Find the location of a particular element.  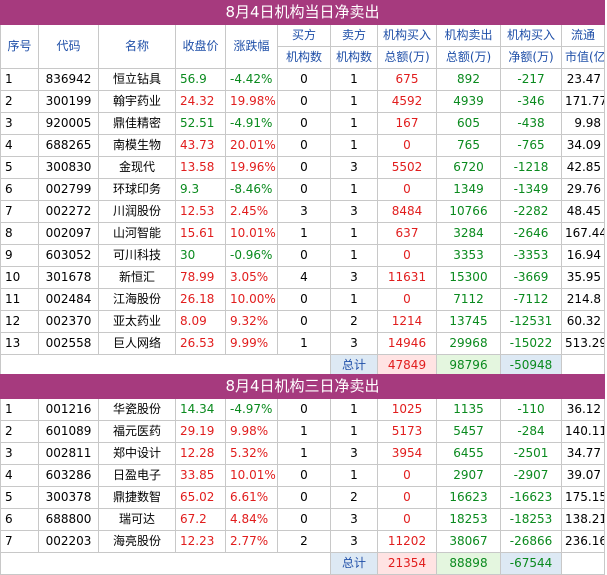

change-pct: 4.84% is located at coordinates (251, 519).